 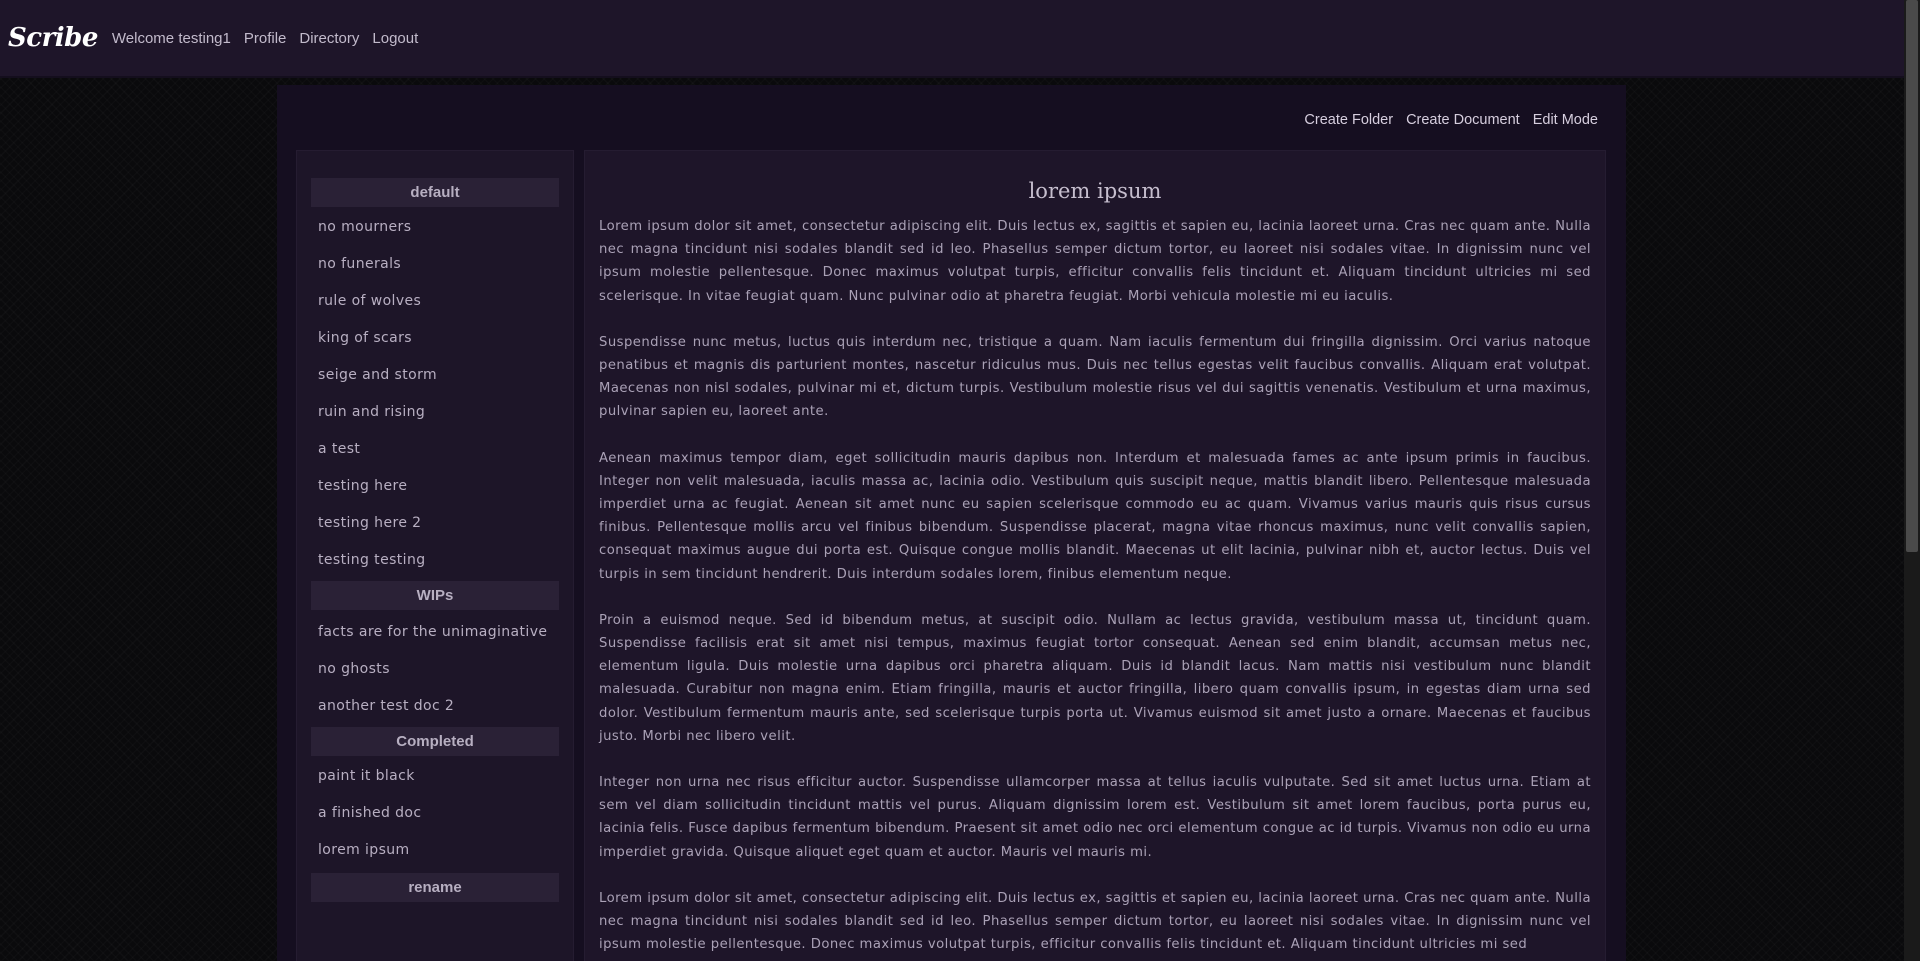 What do you see at coordinates (435, 595) in the screenshot?
I see `folder-header-wips: WIPs` at bounding box center [435, 595].